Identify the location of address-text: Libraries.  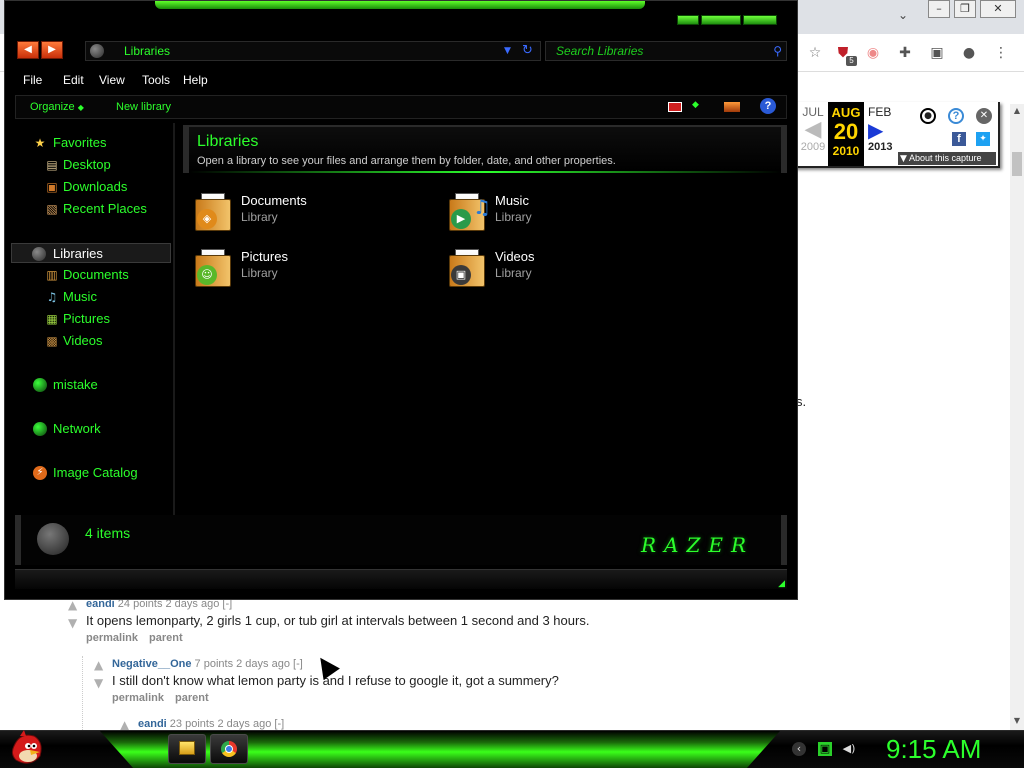
(147, 51).